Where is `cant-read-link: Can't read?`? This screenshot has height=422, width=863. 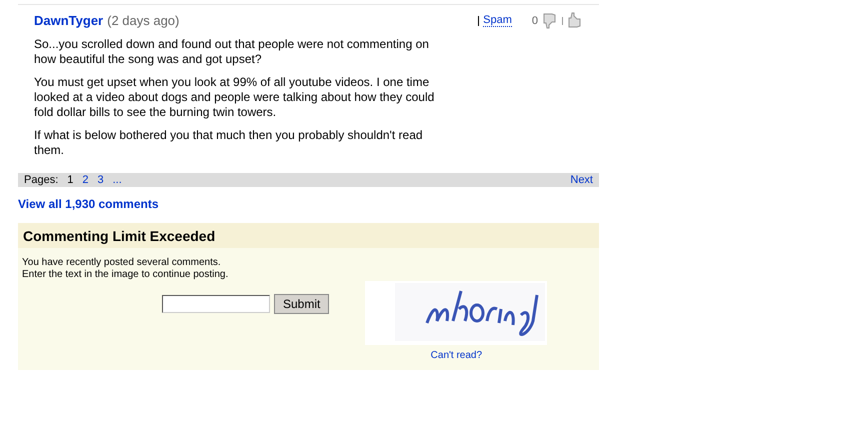 cant-read-link: Can't read? is located at coordinates (456, 355).